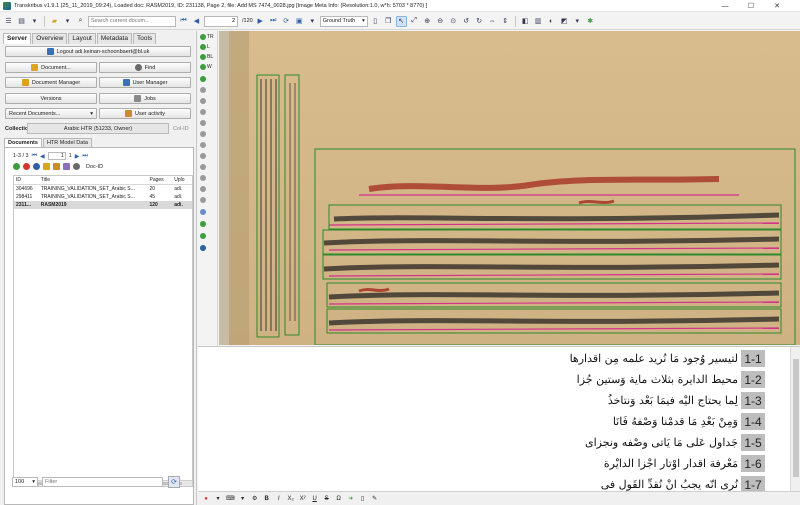 The height and width of the screenshot is (505, 800). I want to click on logout-button: Logout adi.keinan-schoonbaert@bl.uk, so click(98, 51).